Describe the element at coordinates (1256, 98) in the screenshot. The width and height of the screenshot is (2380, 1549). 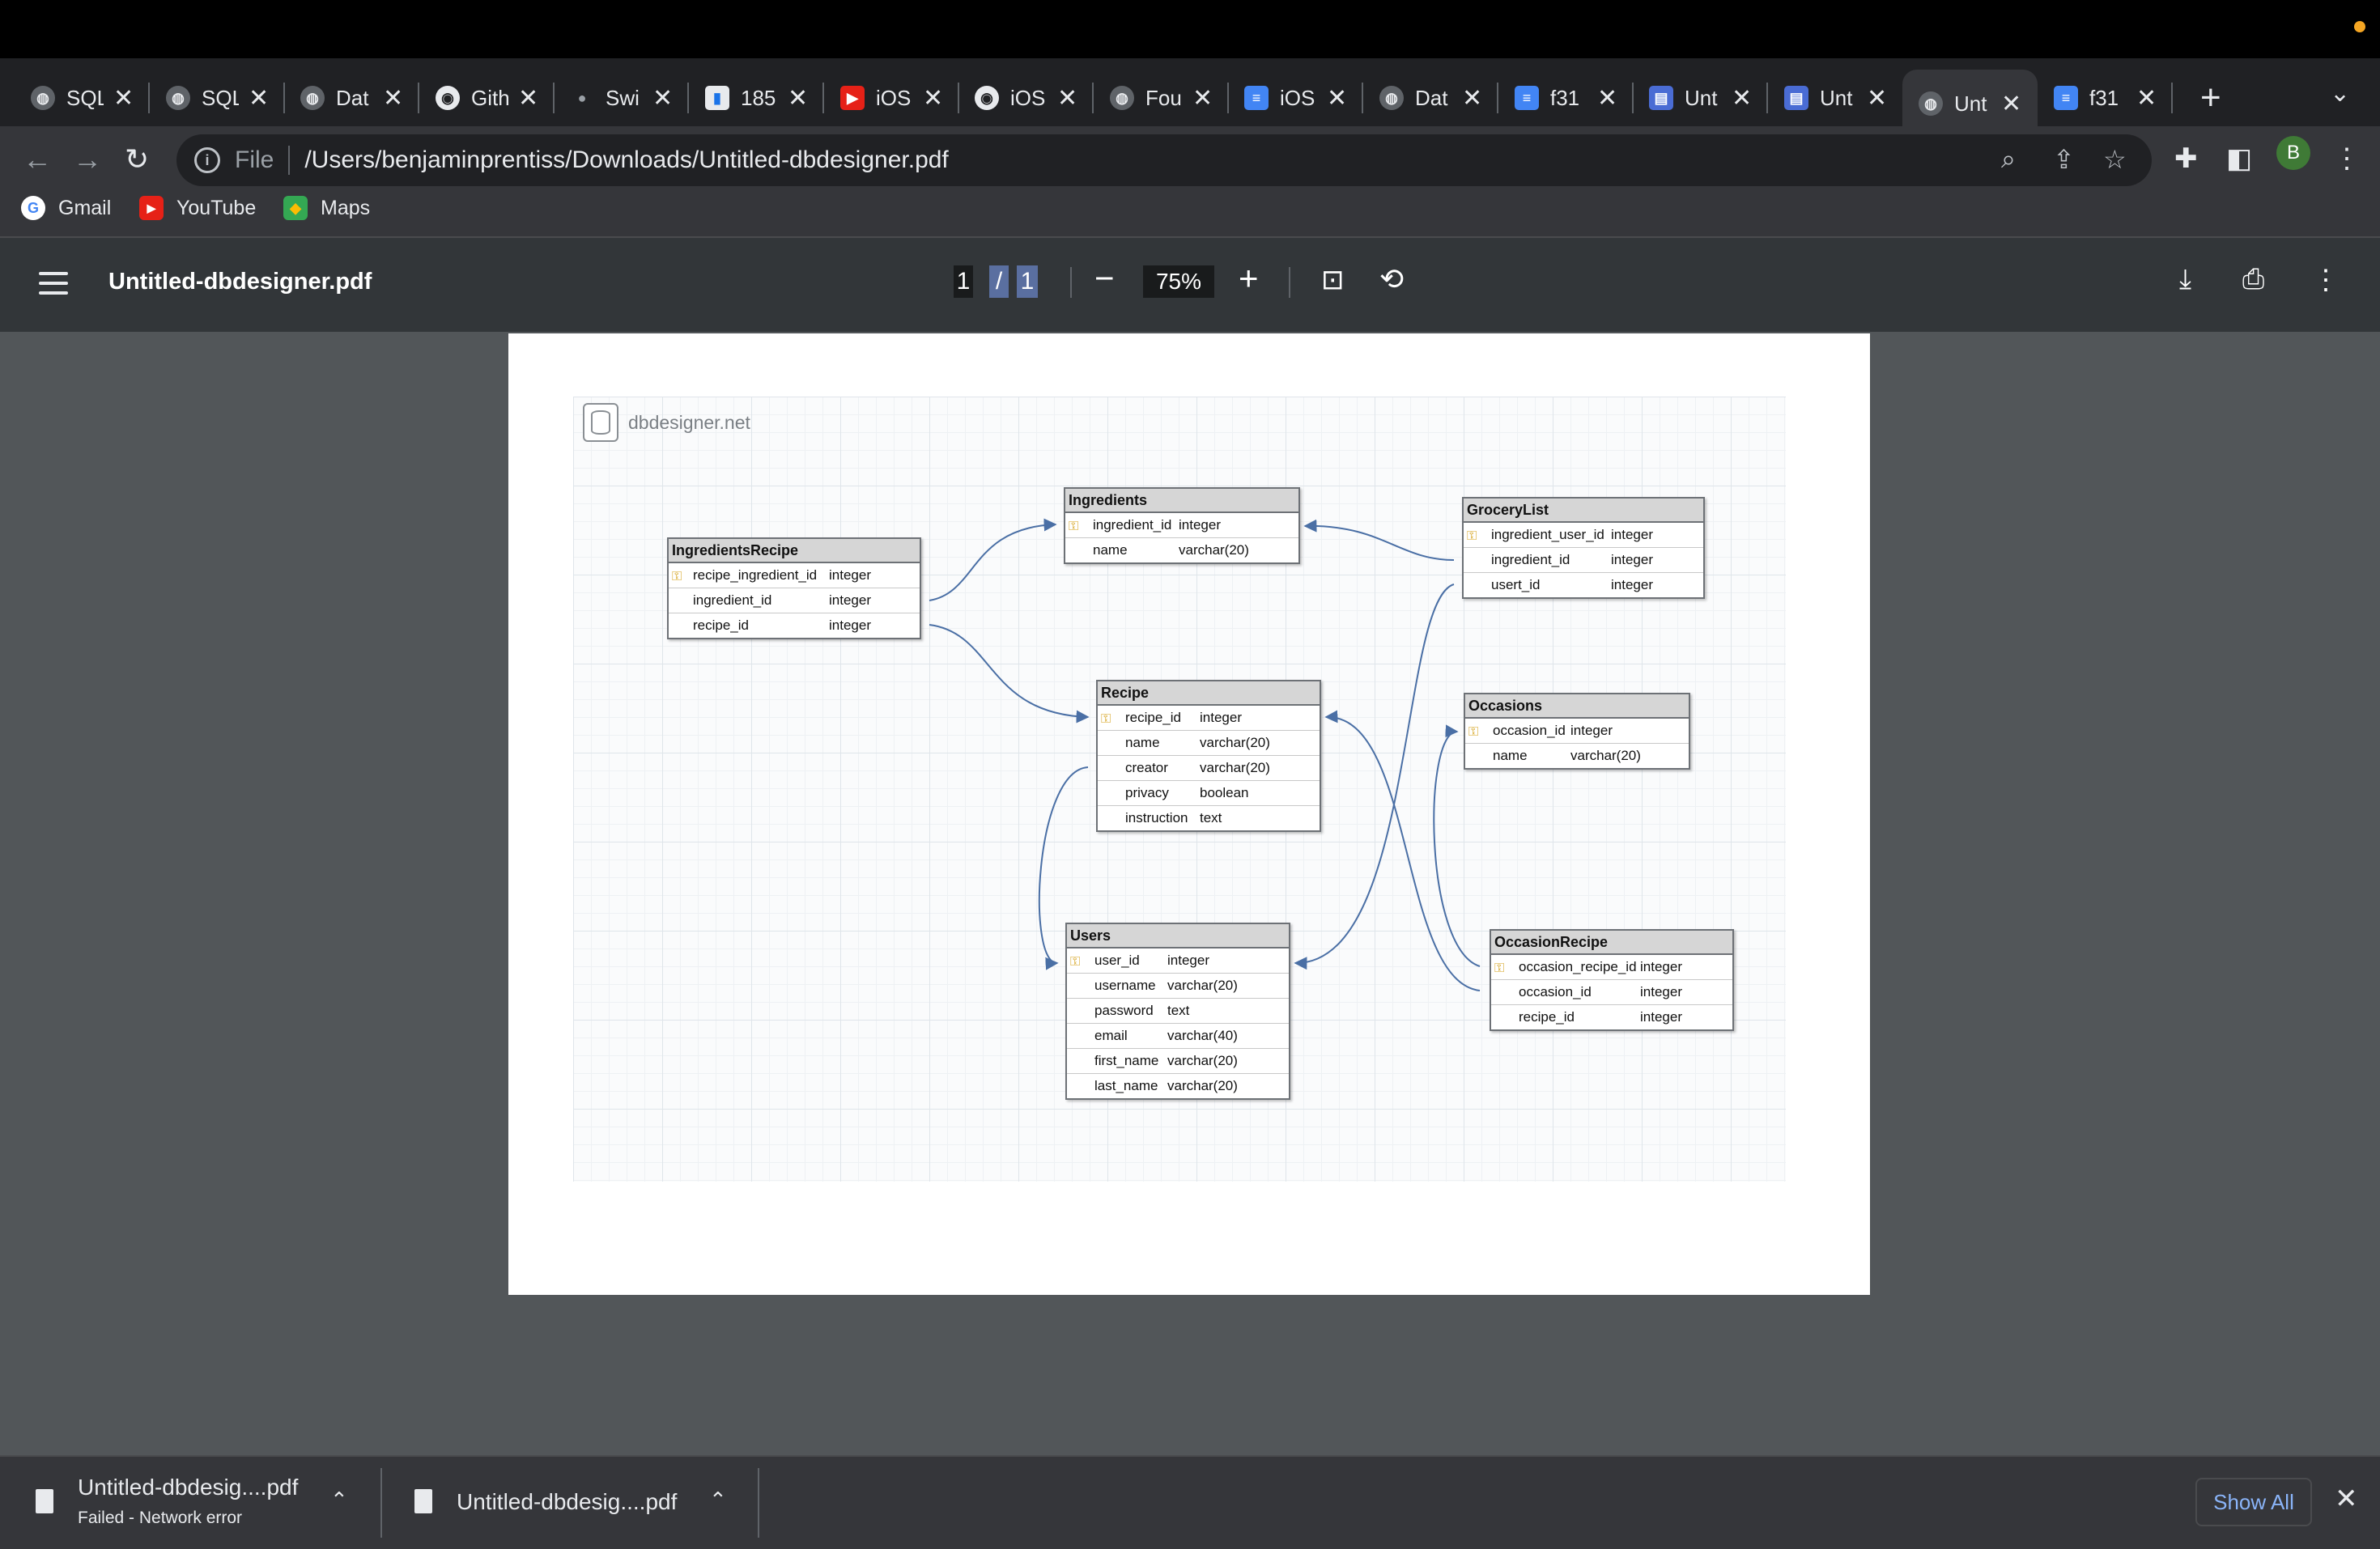
I see `docs-icon: ≡` at that location.